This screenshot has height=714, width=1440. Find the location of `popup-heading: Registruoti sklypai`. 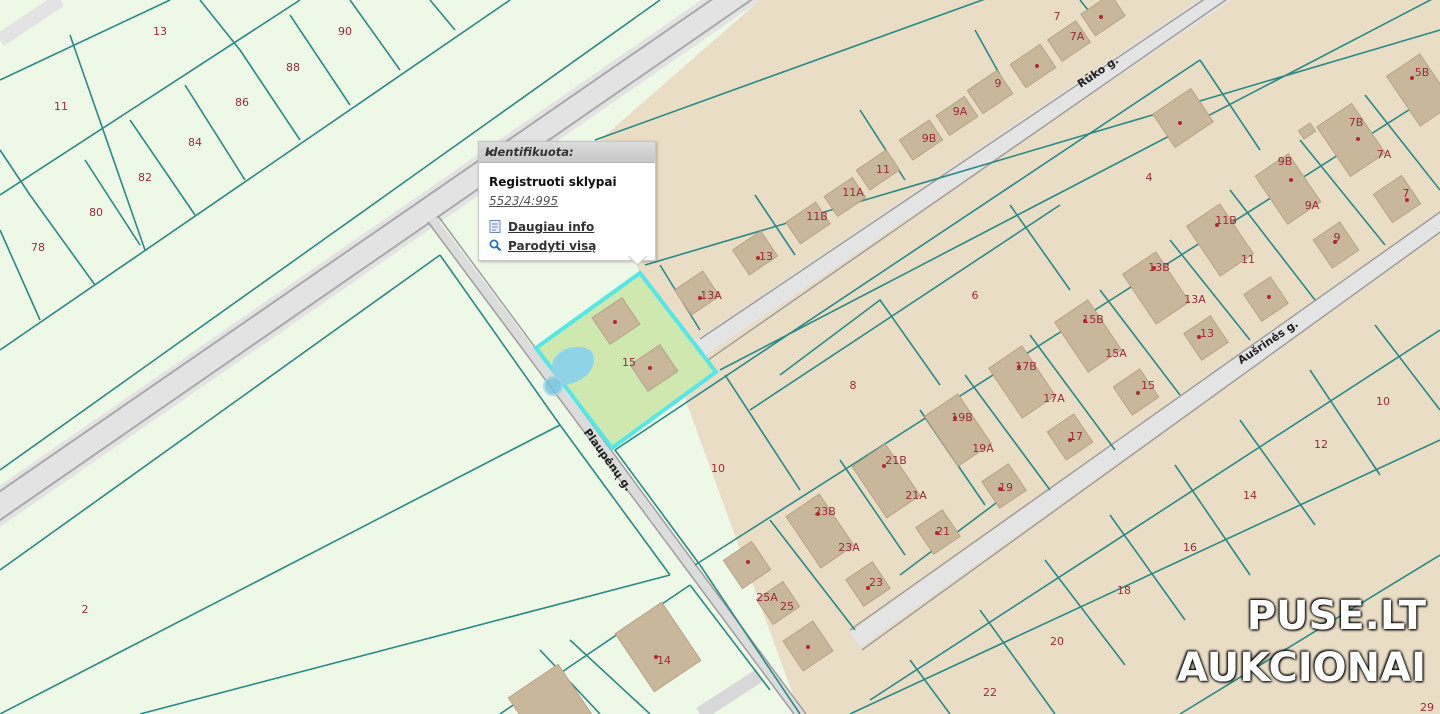

popup-heading: Registruoti sklypai is located at coordinates (553, 182).